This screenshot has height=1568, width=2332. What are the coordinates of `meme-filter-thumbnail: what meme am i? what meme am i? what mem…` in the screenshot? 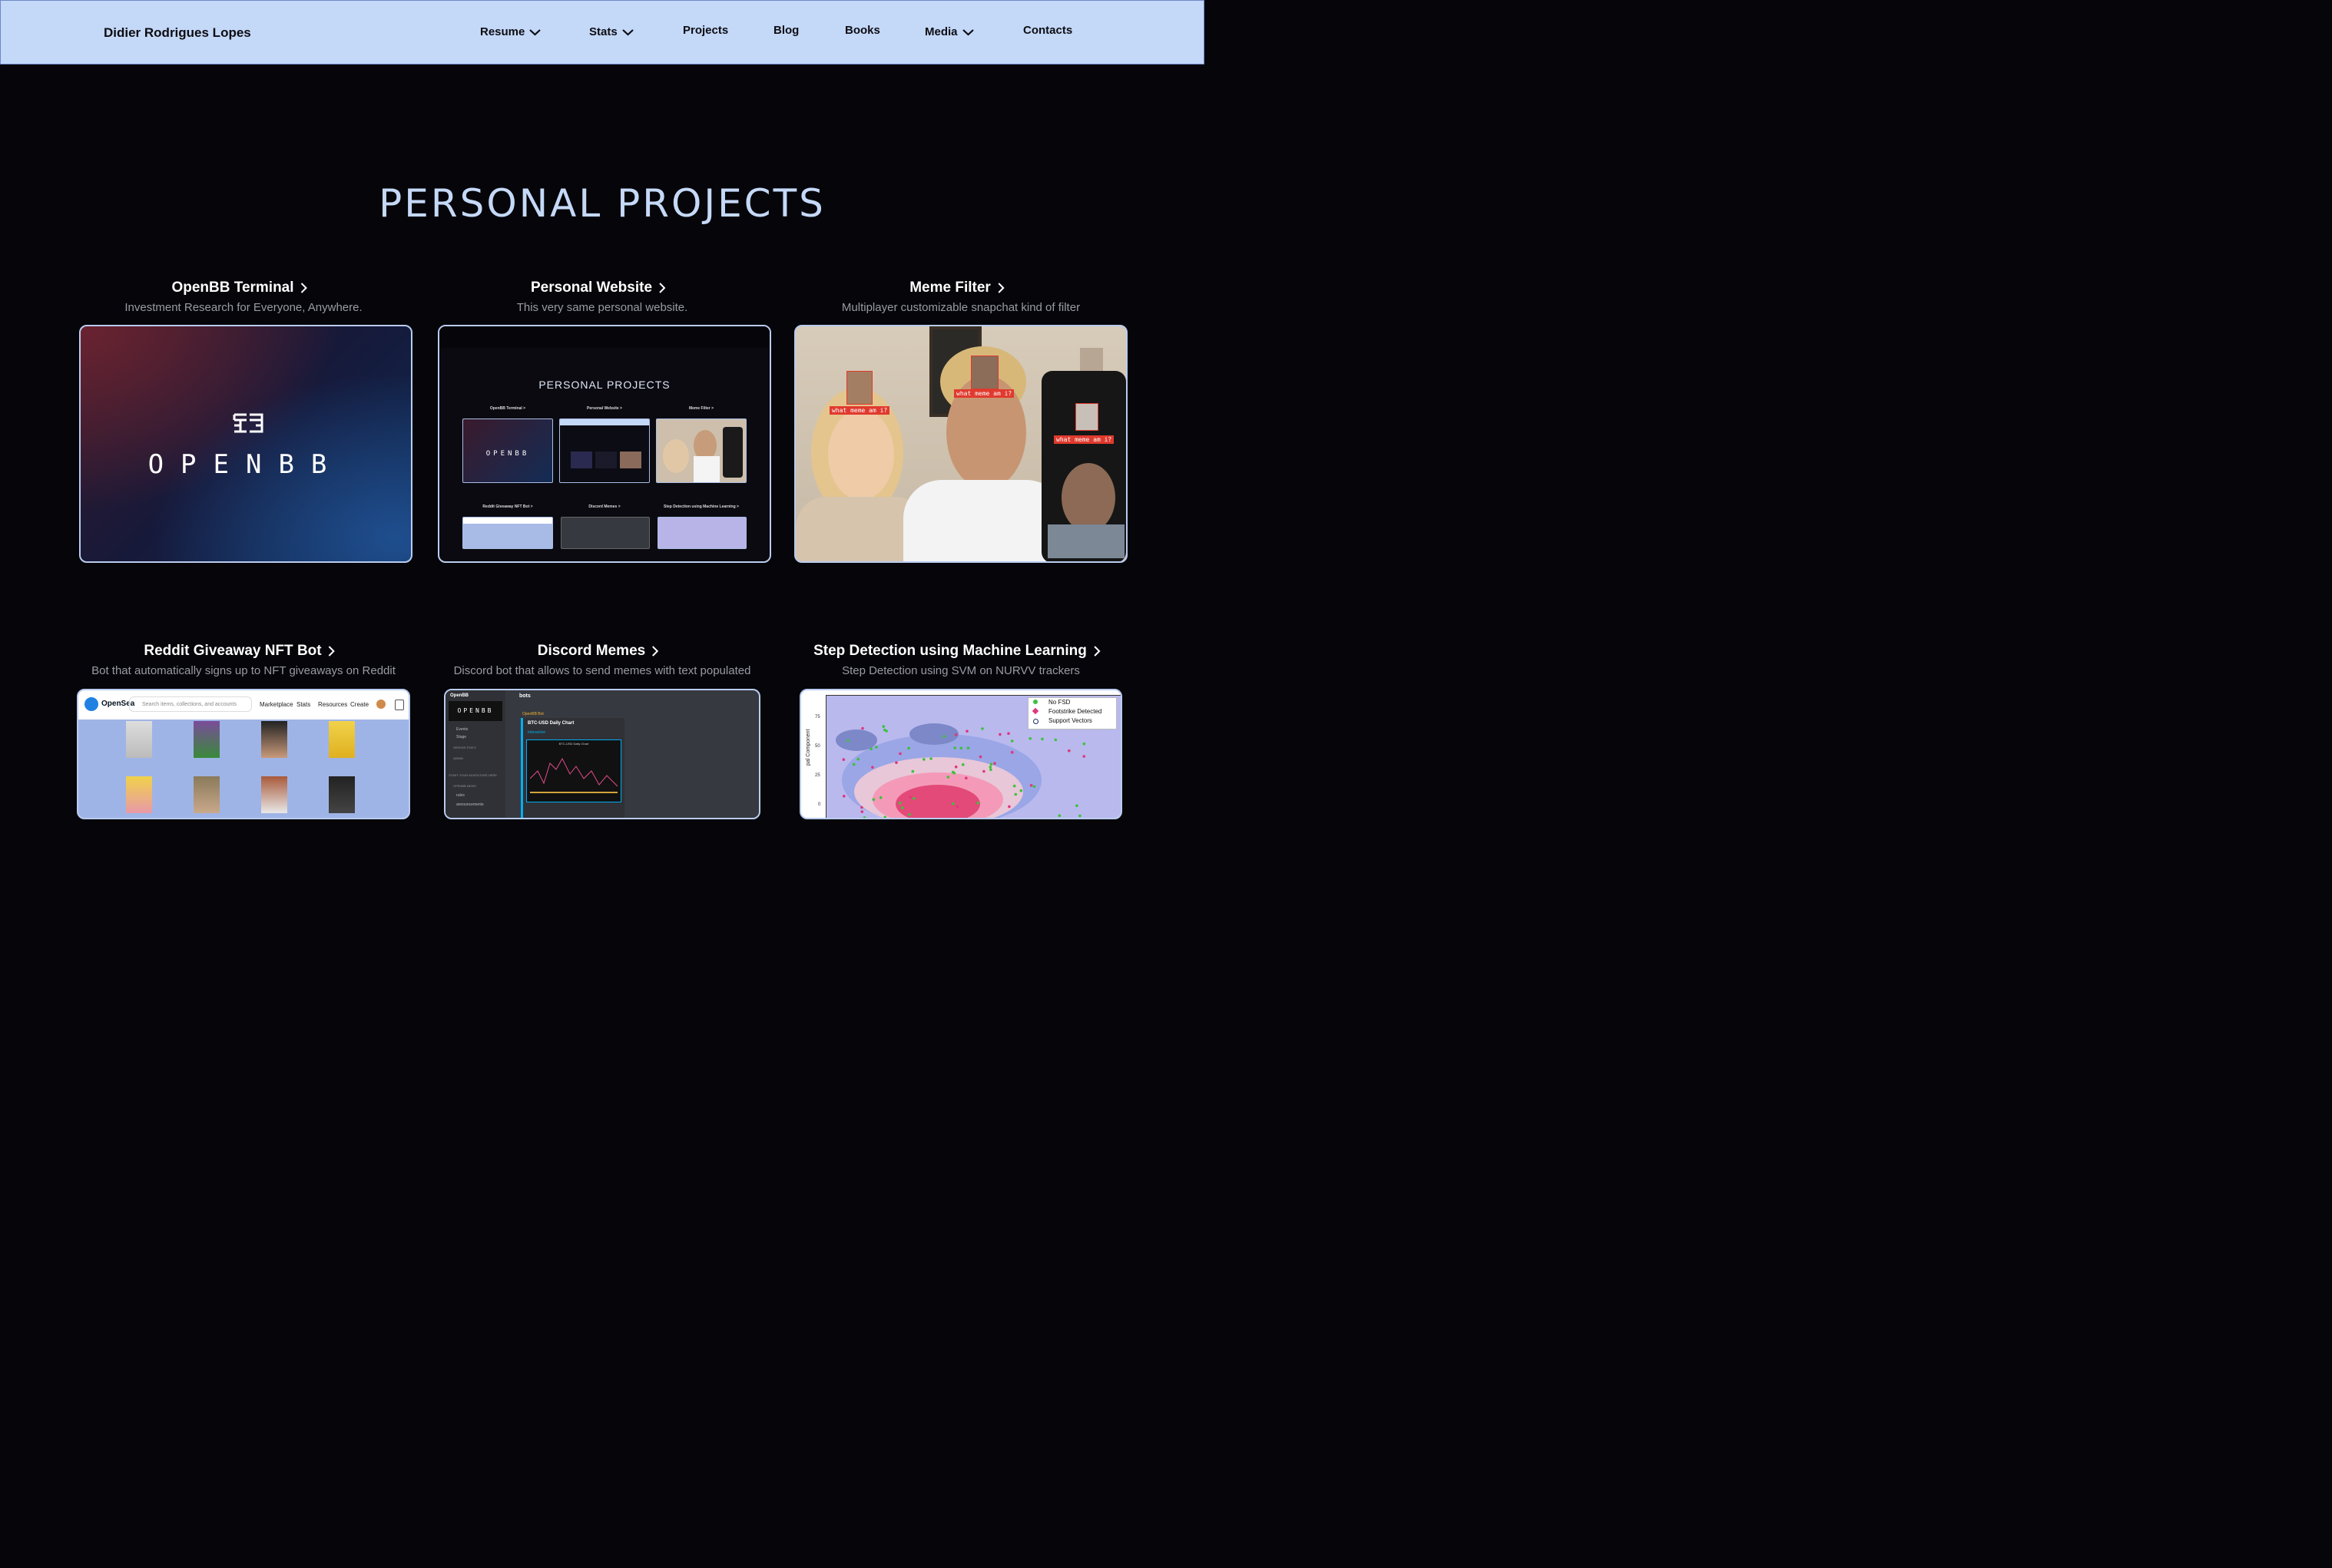 It's located at (961, 444).